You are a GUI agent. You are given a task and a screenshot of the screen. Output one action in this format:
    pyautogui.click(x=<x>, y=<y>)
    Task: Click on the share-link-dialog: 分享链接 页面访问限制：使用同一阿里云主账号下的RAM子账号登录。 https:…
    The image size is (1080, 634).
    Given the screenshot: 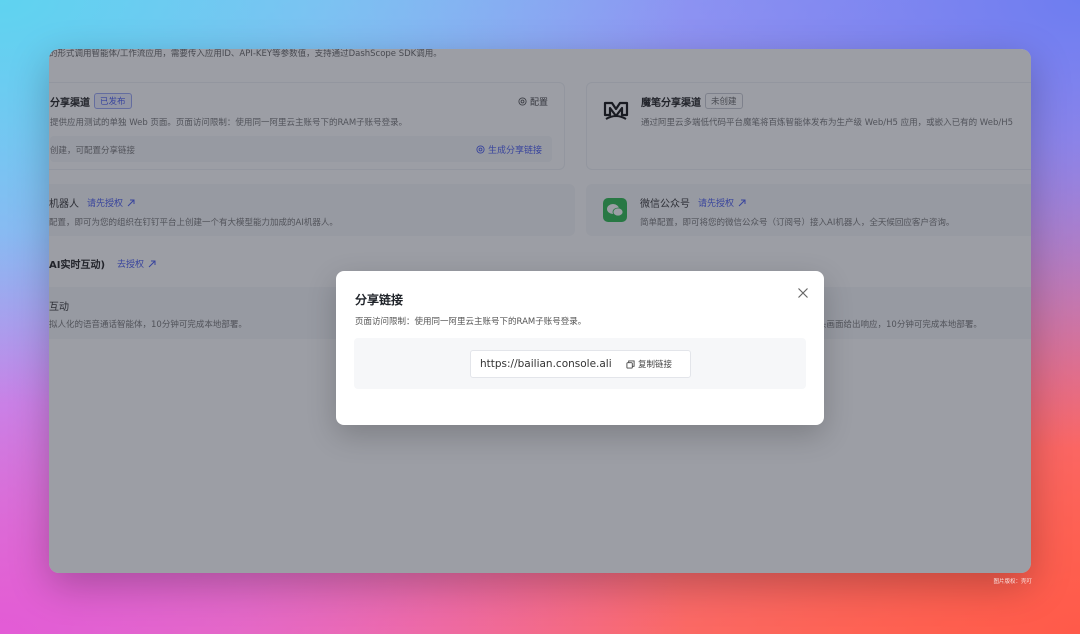 What is the action you would take?
    pyautogui.click(x=580, y=348)
    